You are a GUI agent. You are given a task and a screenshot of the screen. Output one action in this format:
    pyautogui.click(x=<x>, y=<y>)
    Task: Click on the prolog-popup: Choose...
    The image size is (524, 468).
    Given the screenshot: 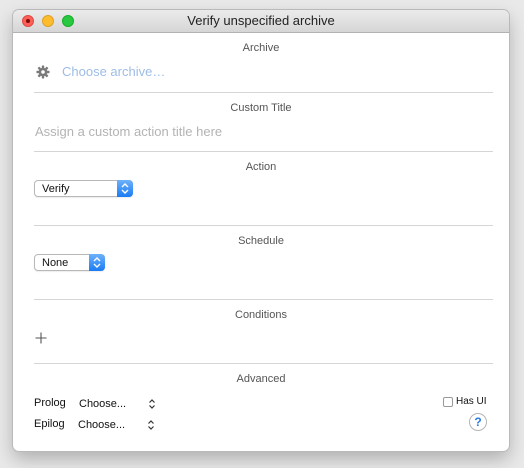 What is the action you would take?
    pyautogui.click(x=102, y=404)
    